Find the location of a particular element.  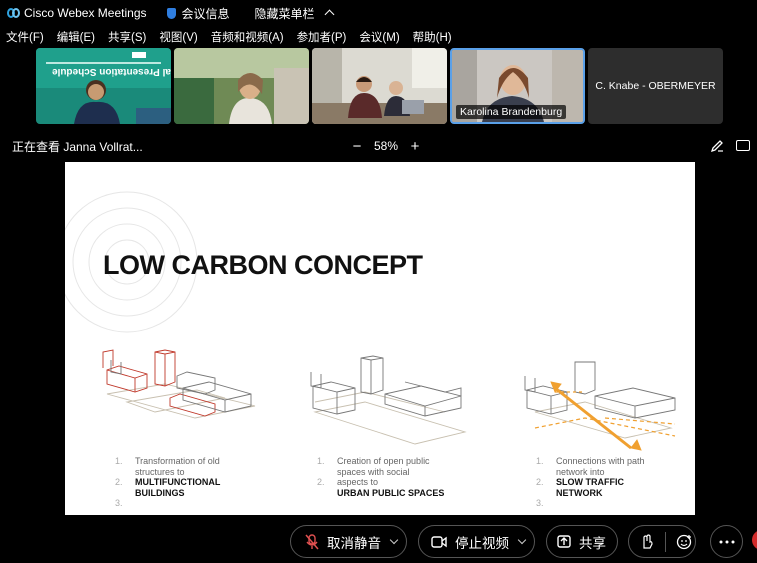

hide-menu-label: 隐藏菜单栏 is located at coordinates (284, 13).